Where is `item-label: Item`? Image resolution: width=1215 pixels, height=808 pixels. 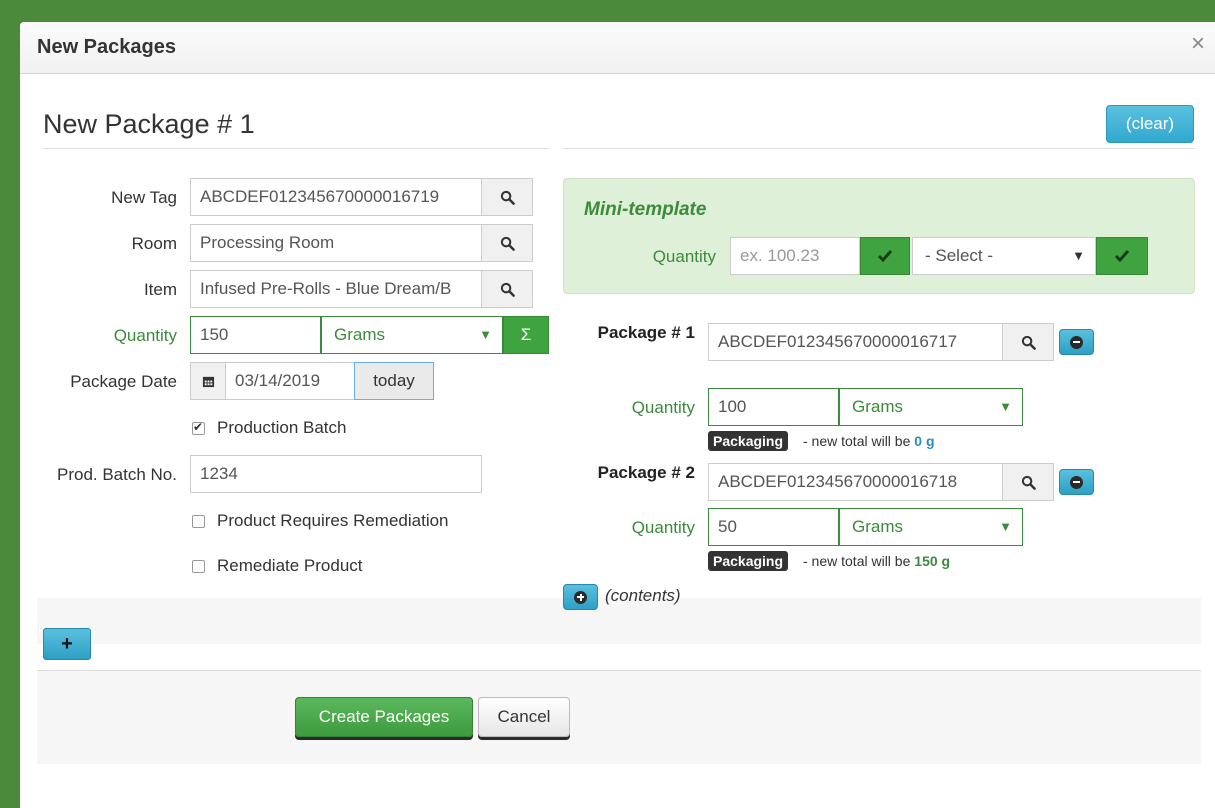
item-label: Item is located at coordinates (160, 289).